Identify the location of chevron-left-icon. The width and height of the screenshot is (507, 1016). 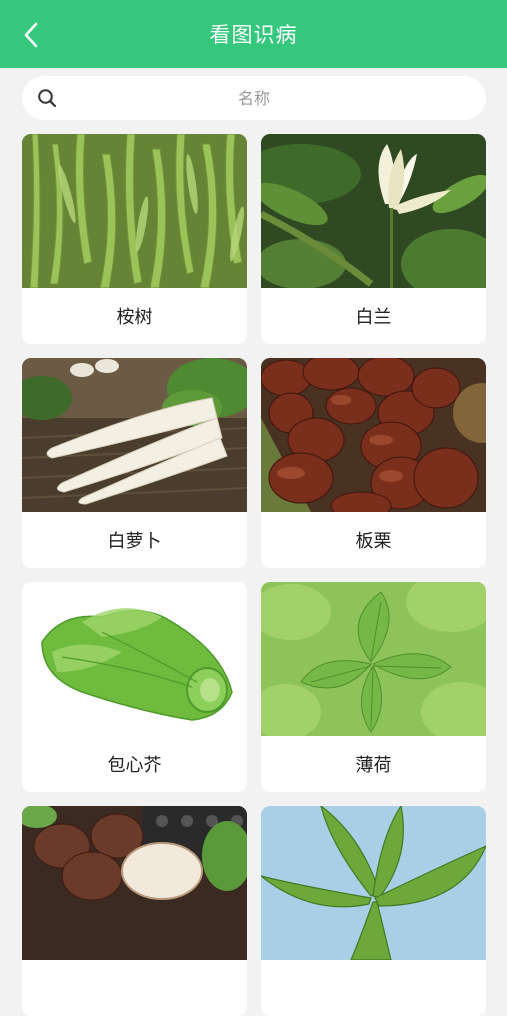
(31, 35).